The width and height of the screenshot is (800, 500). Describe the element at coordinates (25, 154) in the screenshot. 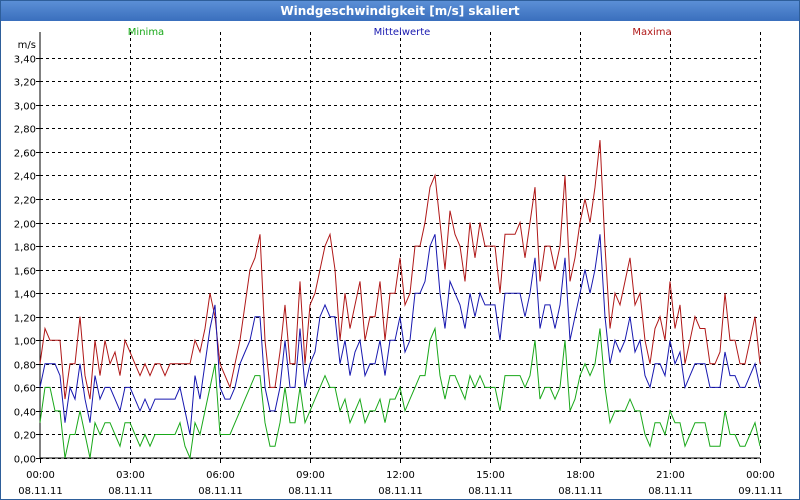

I see `y-tick-label: 2,60` at that location.